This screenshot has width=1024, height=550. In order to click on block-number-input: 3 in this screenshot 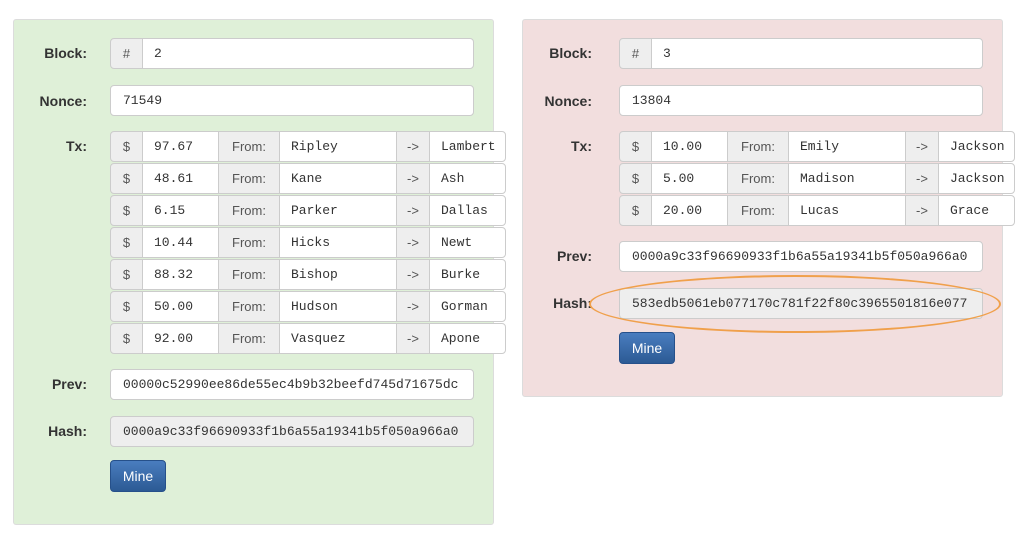, I will do `click(817, 53)`.